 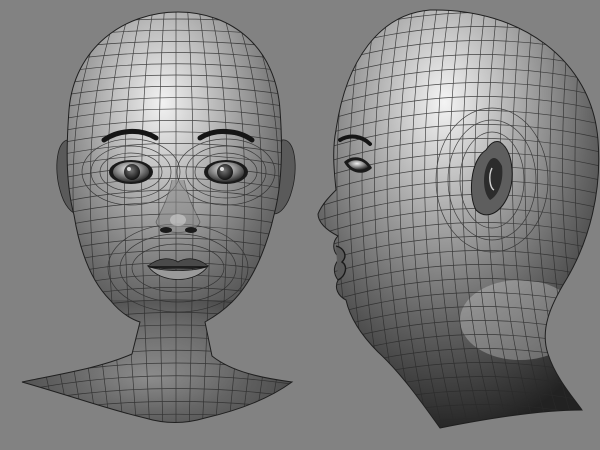 What do you see at coordinates (131, 172) in the screenshot?
I see `left-eye` at bounding box center [131, 172].